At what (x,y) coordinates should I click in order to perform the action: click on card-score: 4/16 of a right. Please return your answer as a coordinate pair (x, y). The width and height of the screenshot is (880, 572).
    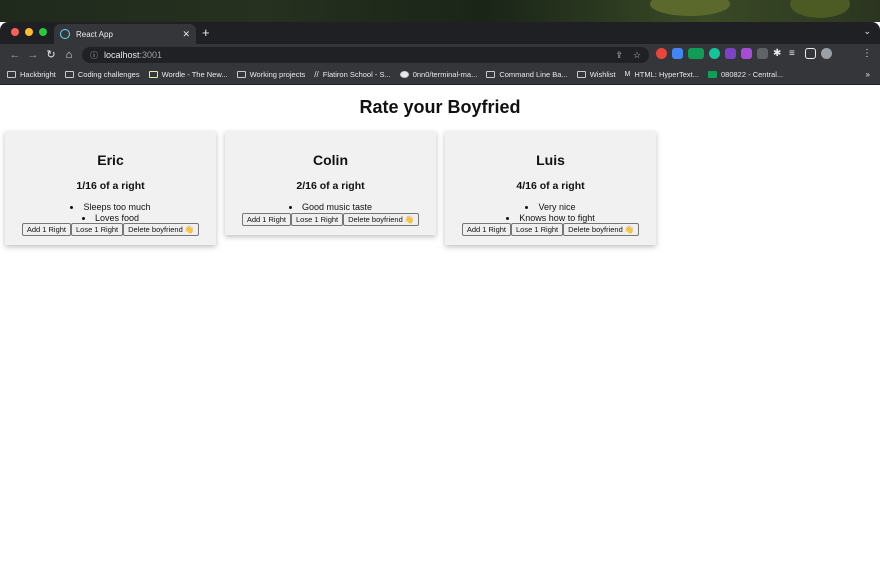
    Looking at the image, I should click on (550, 186).